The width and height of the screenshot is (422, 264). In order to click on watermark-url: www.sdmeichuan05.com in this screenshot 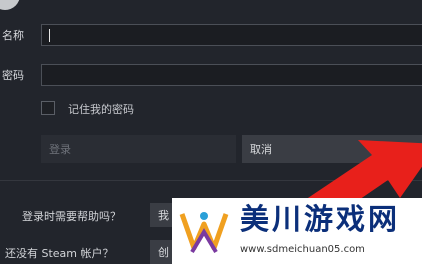, I will do `click(302, 249)`.